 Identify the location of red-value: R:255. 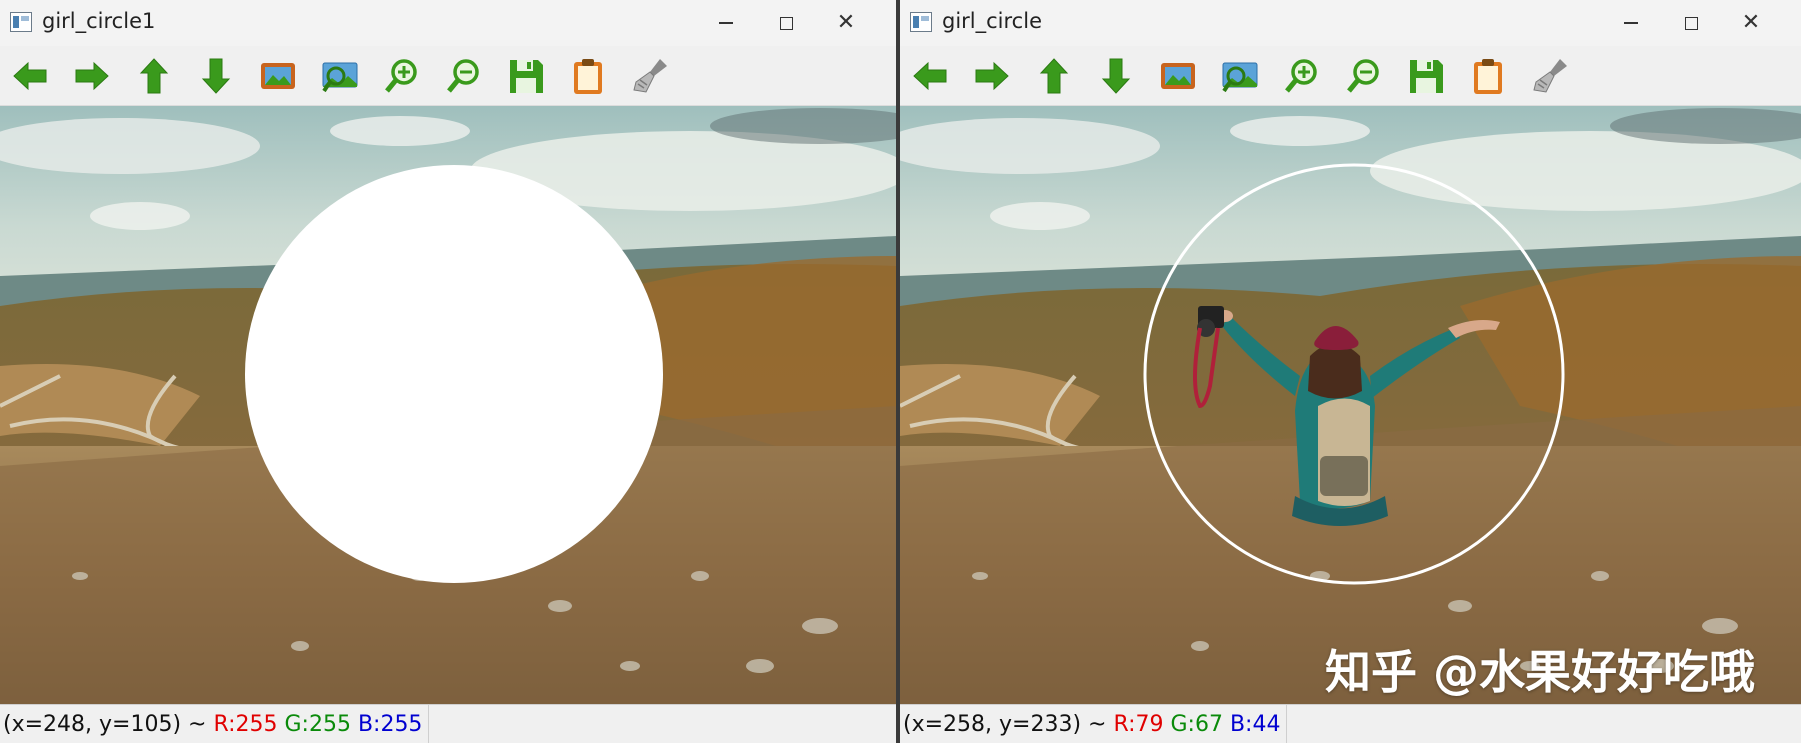
(245, 724).